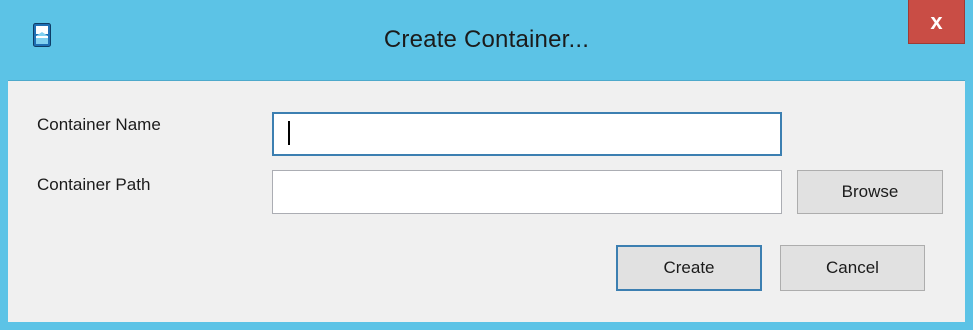 The image size is (973, 330). Describe the element at coordinates (852, 268) in the screenshot. I see `cancel-button: Cancel` at that location.